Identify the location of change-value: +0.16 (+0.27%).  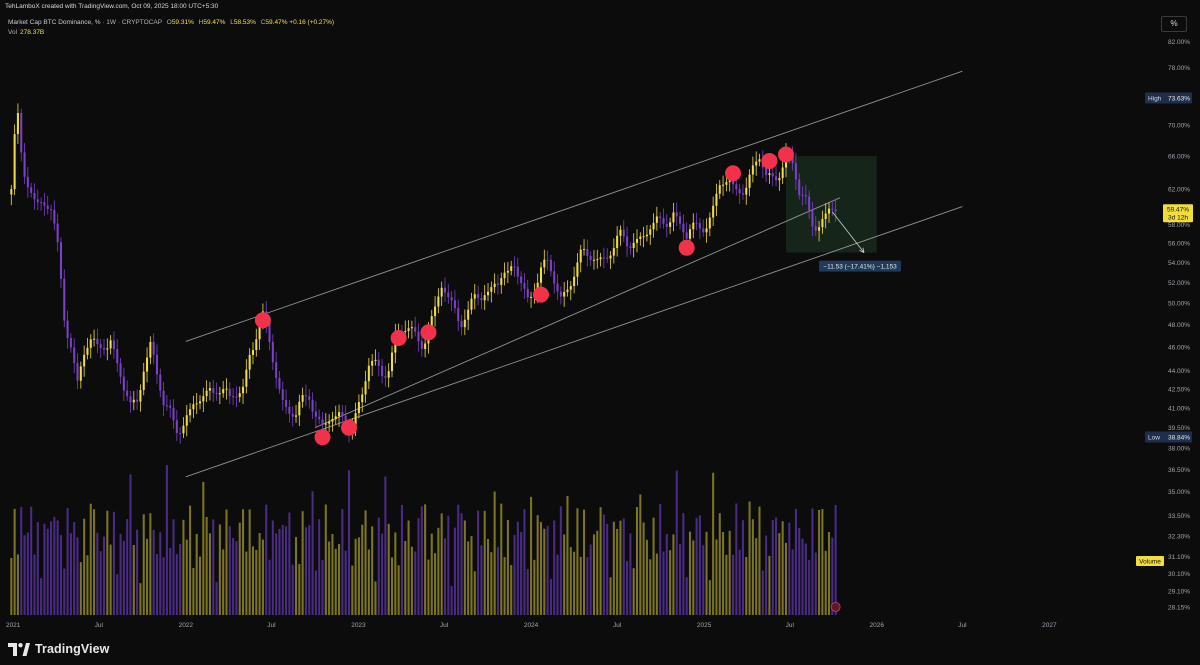
(312, 22).